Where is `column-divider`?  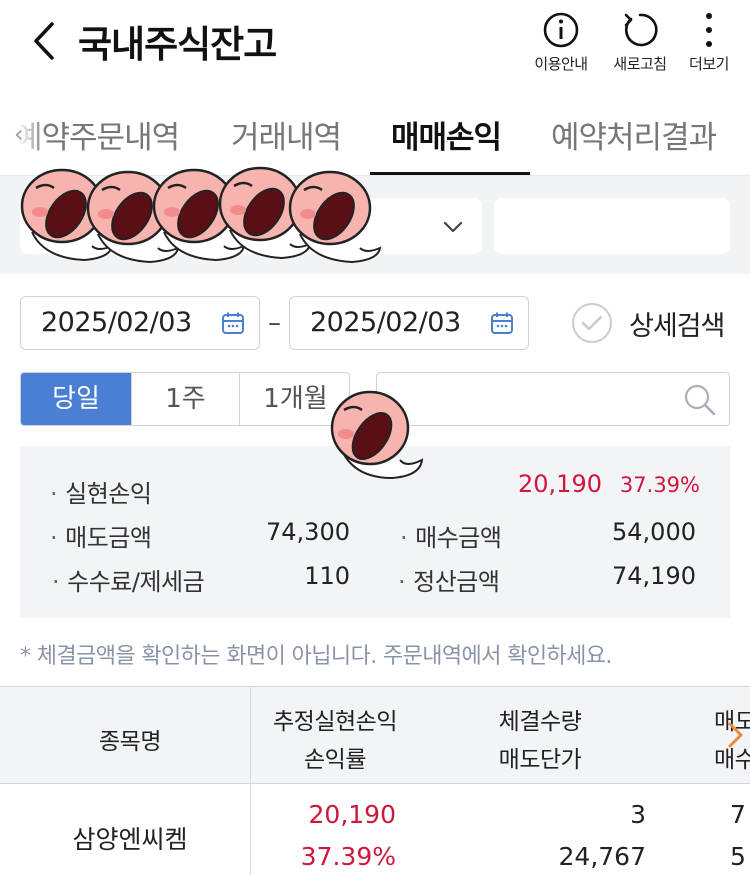 column-divider is located at coordinates (250, 780).